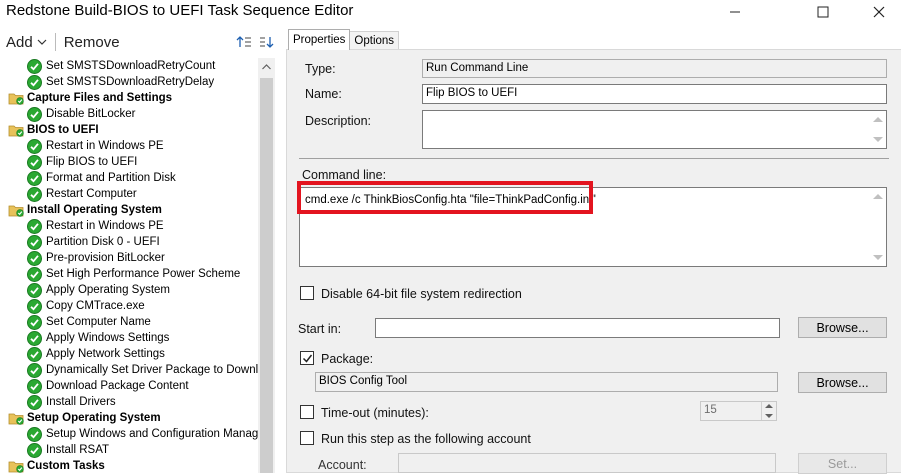  I want to click on scroll-up-button, so click(266, 66).